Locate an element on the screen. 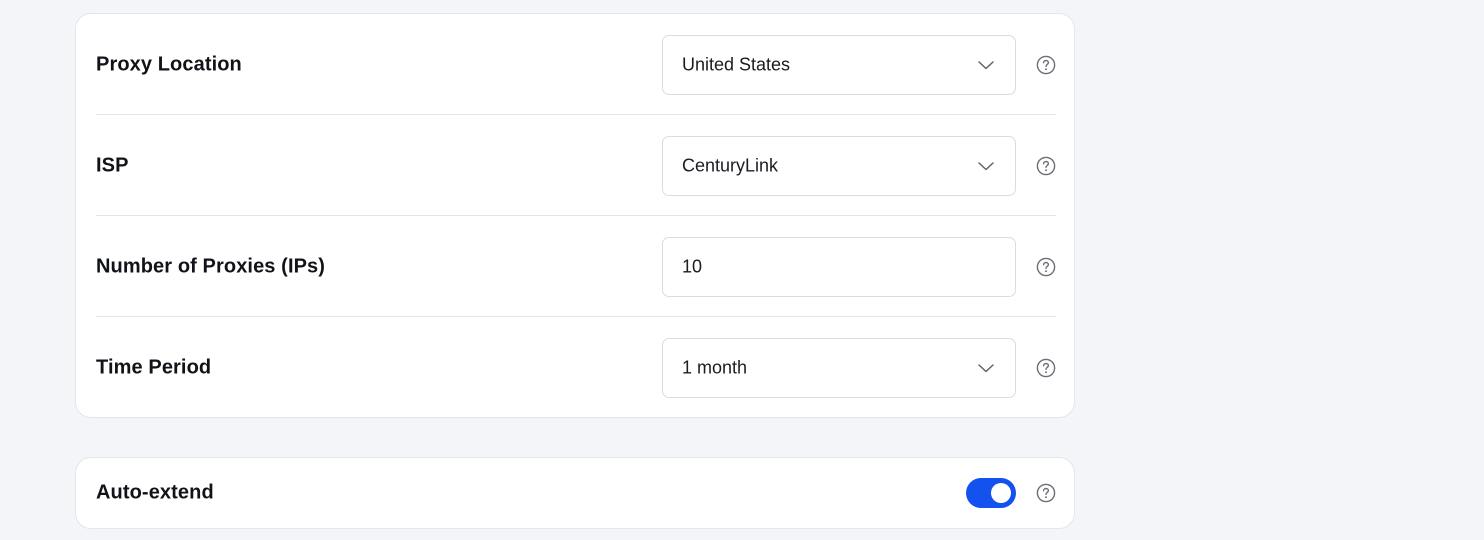 The height and width of the screenshot is (540, 1484). number-of-proxies-row: Number of Proxies (IPs) is located at coordinates (576, 266).